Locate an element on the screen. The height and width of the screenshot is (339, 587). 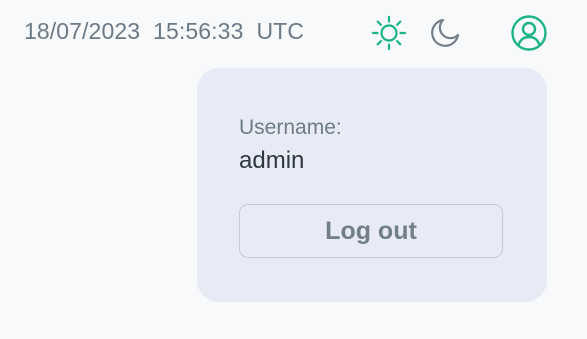
dark-theme-button is located at coordinates (445, 33).